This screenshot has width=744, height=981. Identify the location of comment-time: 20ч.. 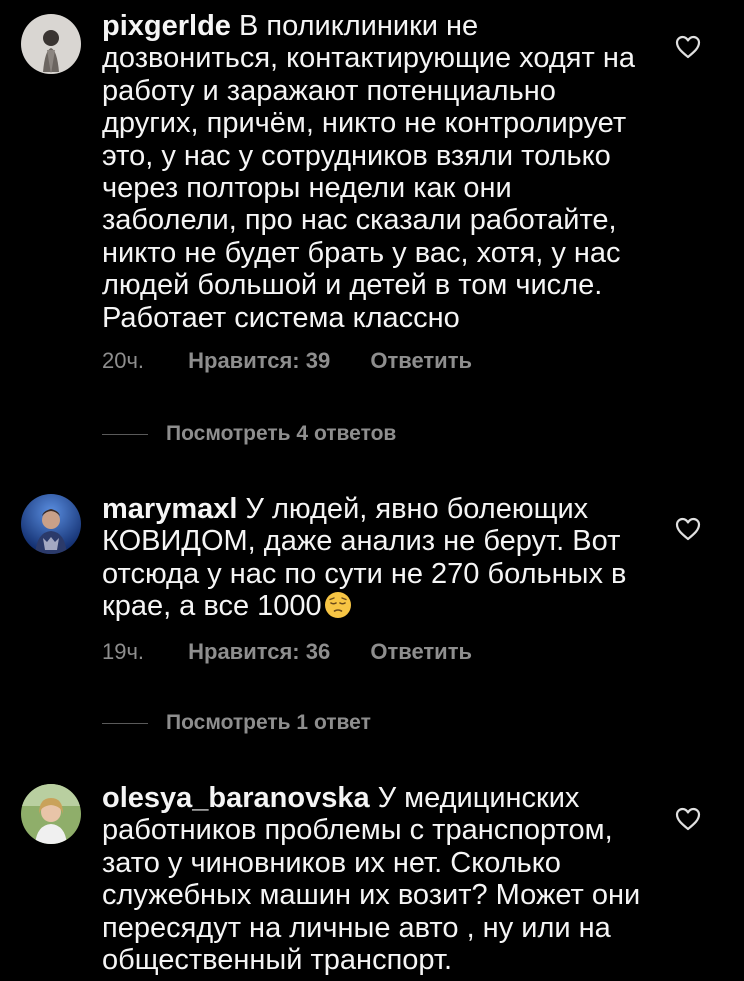
(123, 360).